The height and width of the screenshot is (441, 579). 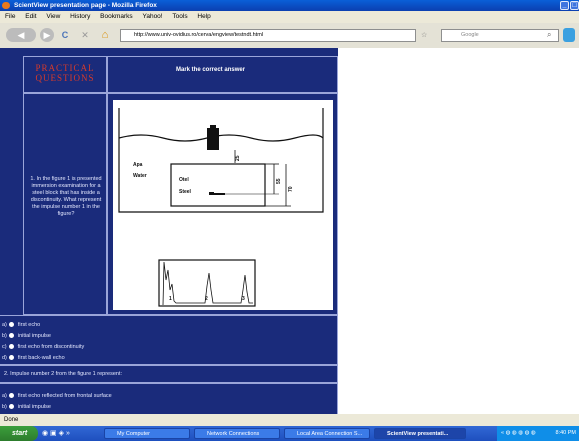 I want to click on instruction-text: Mark the correct answer, so click(x=211, y=70).